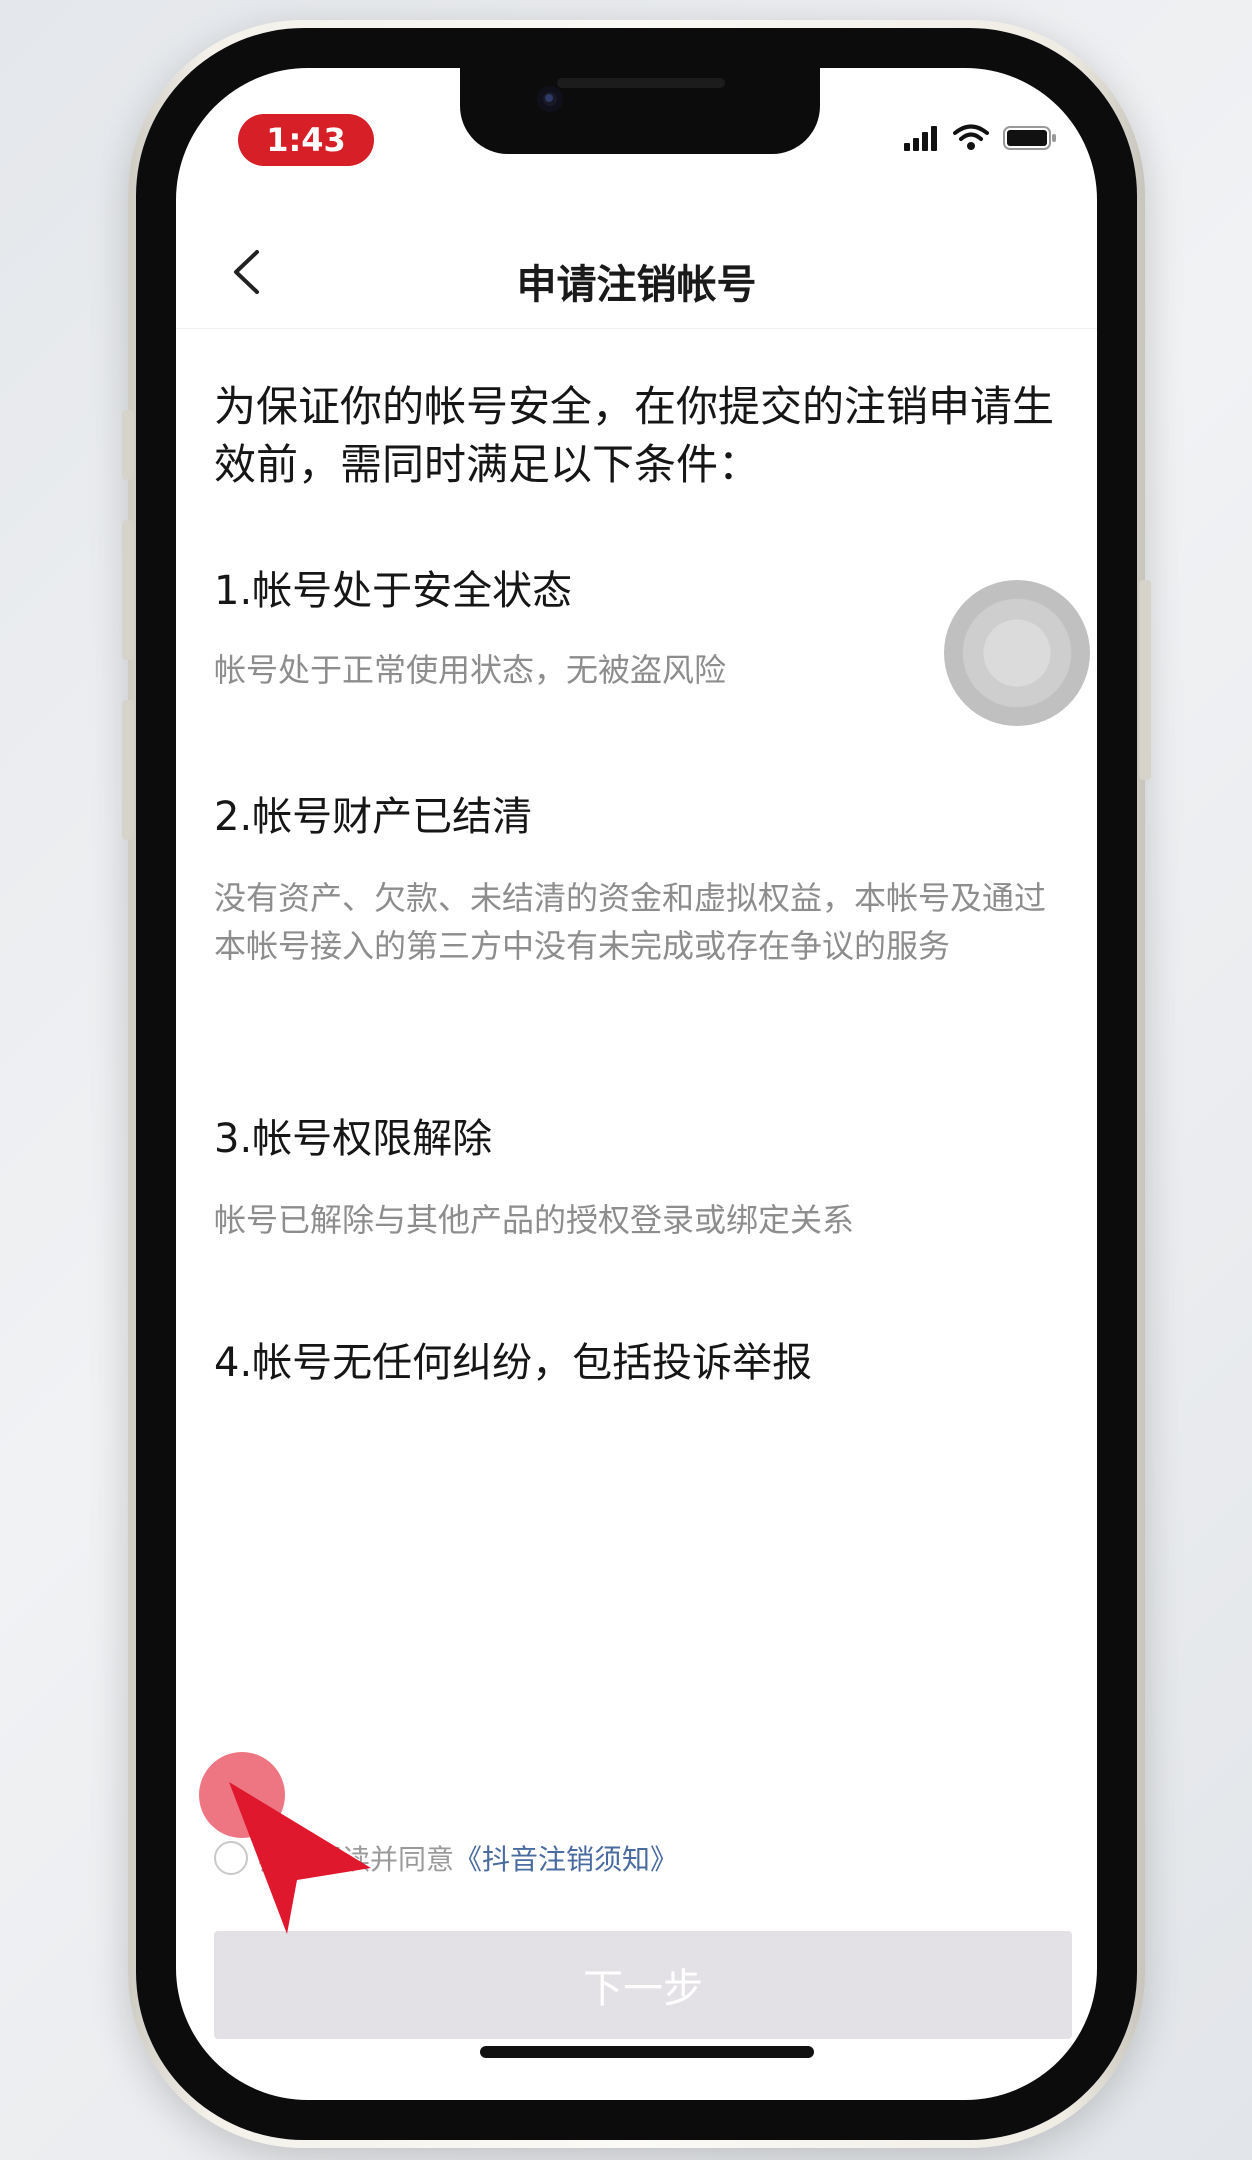 The height and width of the screenshot is (2160, 1252). What do you see at coordinates (306, 140) in the screenshot?
I see `status-time: 1:43` at bounding box center [306, 140].